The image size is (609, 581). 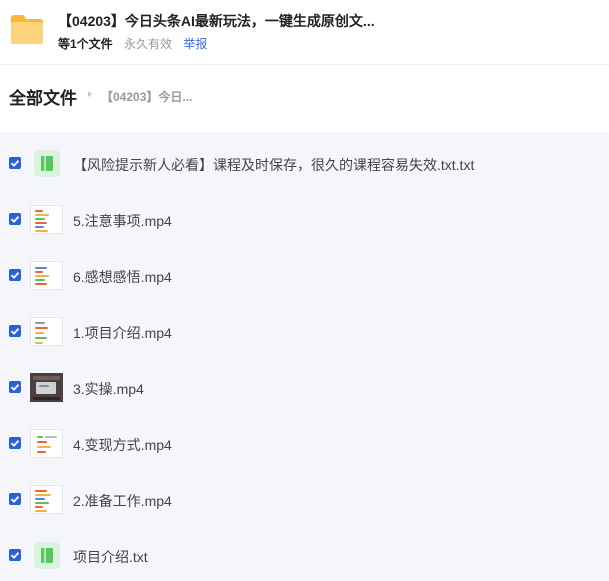 What do you see at coordinates (90, 94) in the screenshot?
I see `chevron-right-icon` at bounding box center [90, 94].